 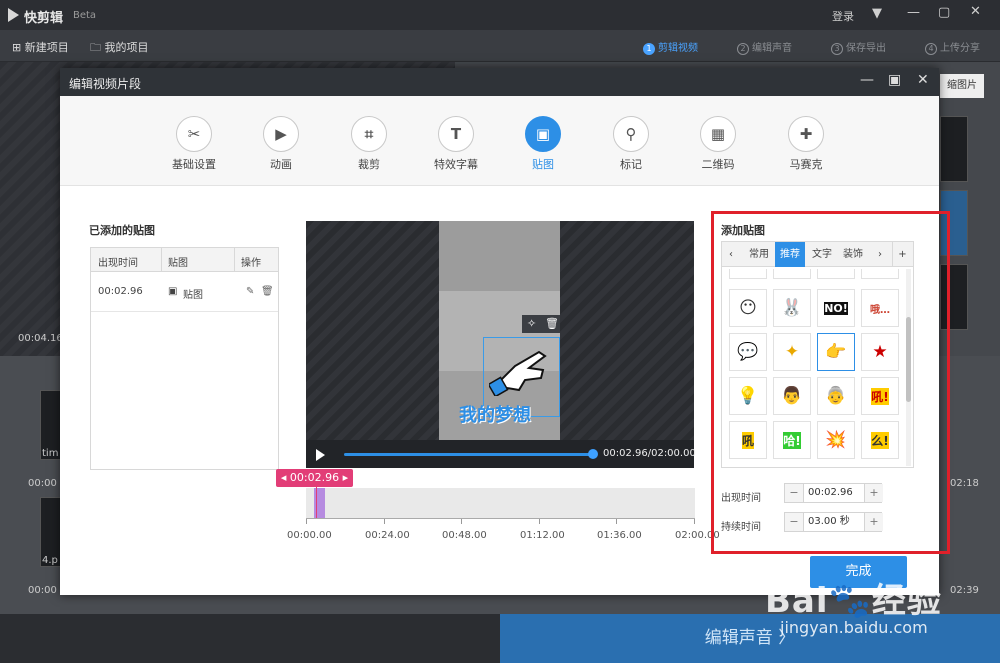 What do you see at coordinates (964, 590) in the screenshot?
I see `clip-time: 02:39` at bounding box center [964, 590].